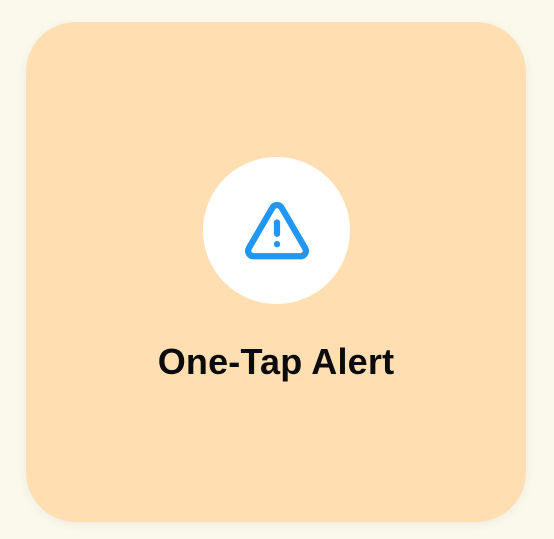  I want to click on icon-circle, so click(276, 230).